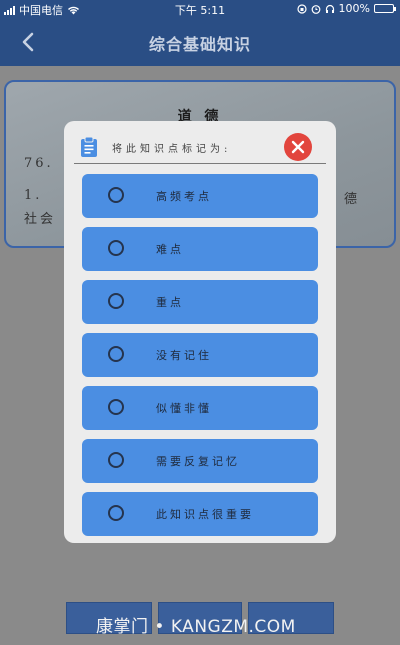  I want to click on option-very-important: 此知识点很重要, so click(200, 514).